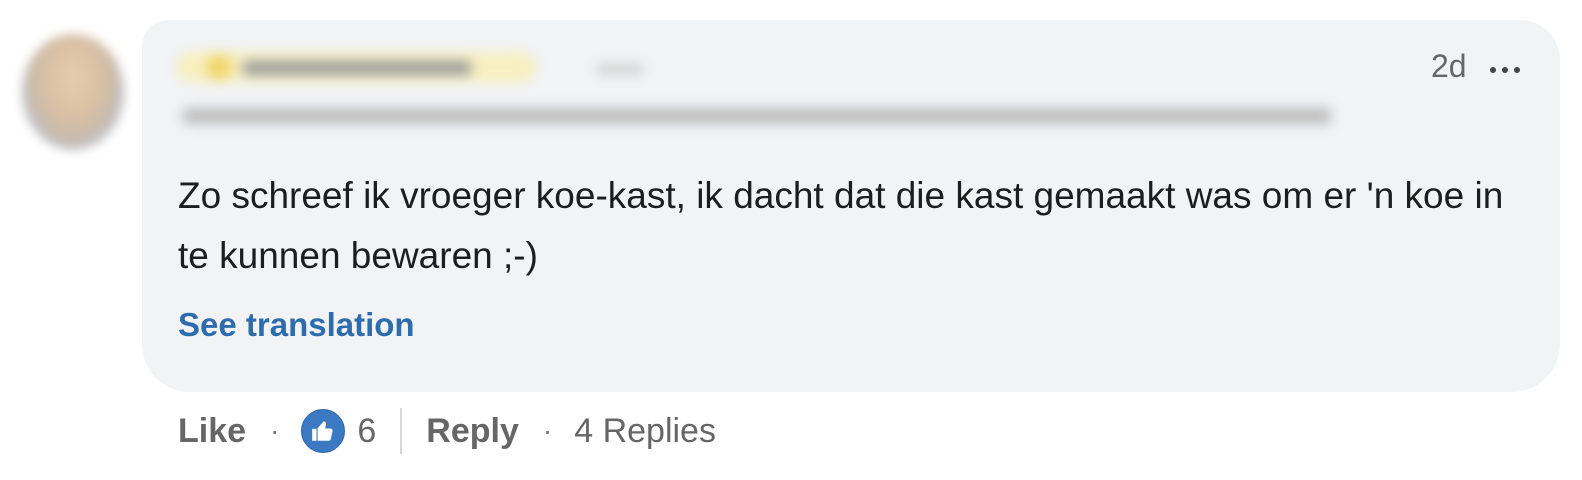 The height and width of the screenshot is (480, 1582). I want to click on comment-timestamp: 2d, so click(1449, 66).